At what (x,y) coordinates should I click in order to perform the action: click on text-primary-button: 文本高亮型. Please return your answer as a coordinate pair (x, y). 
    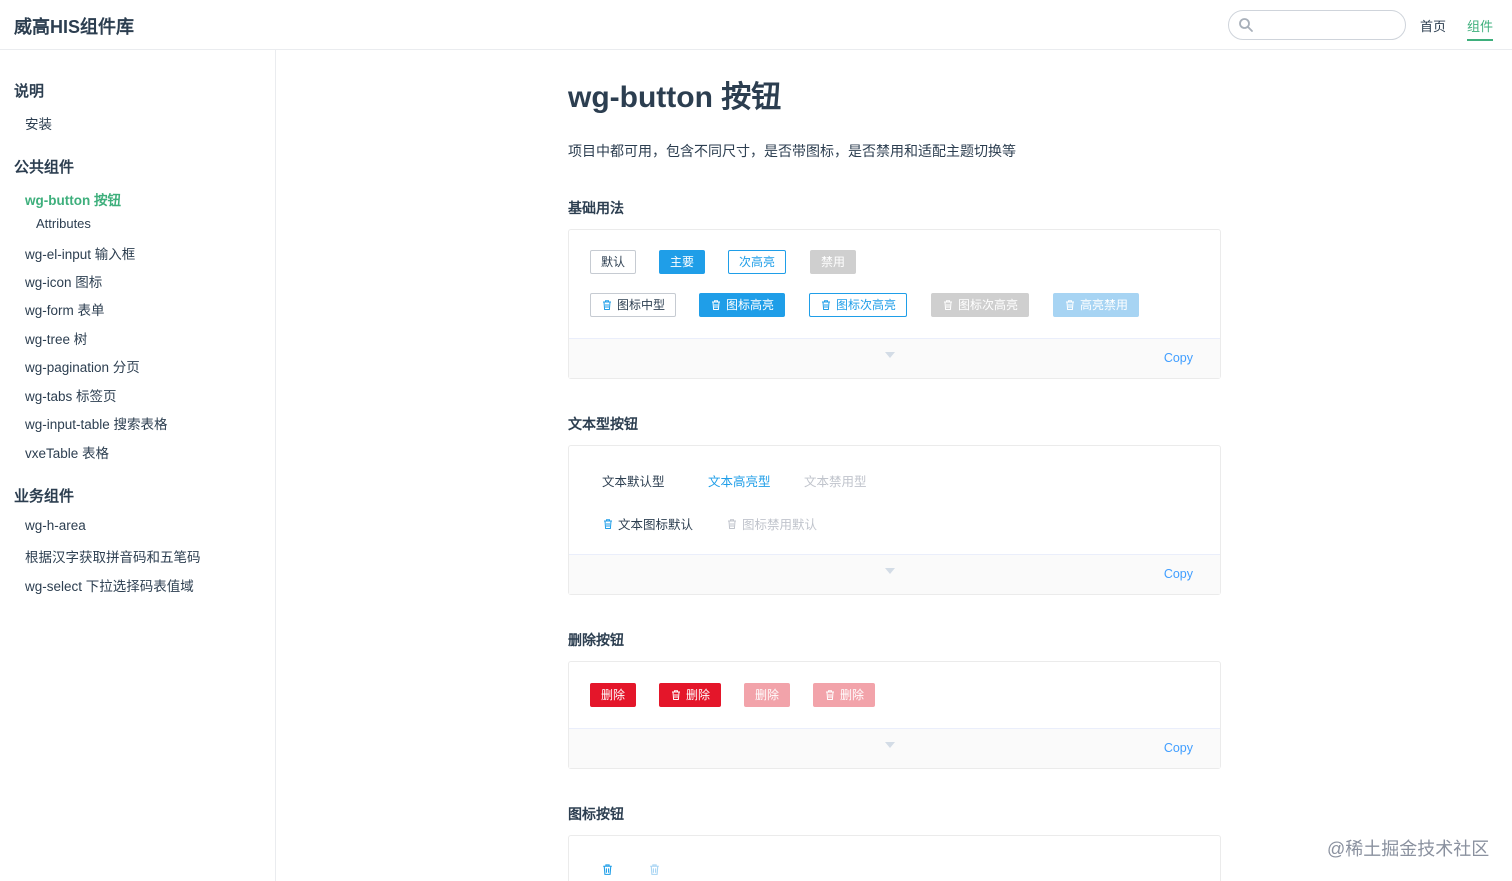
    Looking at the image, I should click on (739, 480).